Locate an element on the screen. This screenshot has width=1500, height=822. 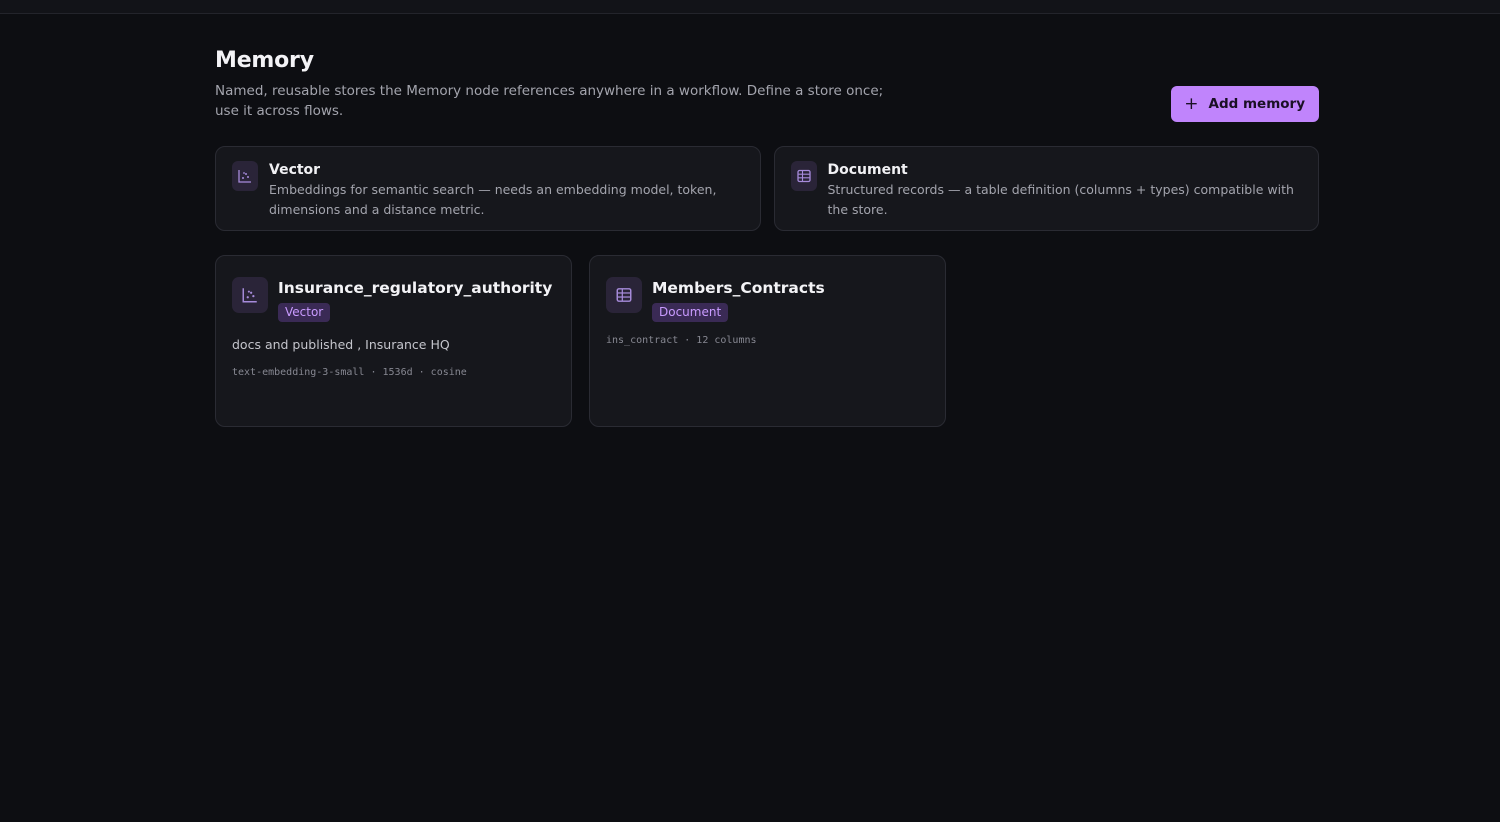
store-type-badge: Document is located at coordinates (690, 312).